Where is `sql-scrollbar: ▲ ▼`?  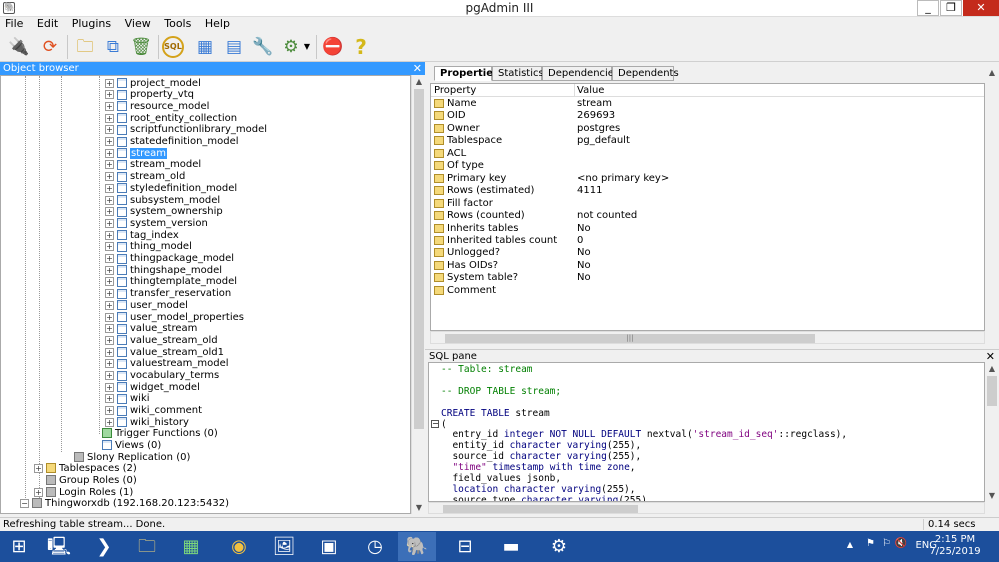 sql-scrollbar: ▲ ▼ is located at coordinates (992, 432).